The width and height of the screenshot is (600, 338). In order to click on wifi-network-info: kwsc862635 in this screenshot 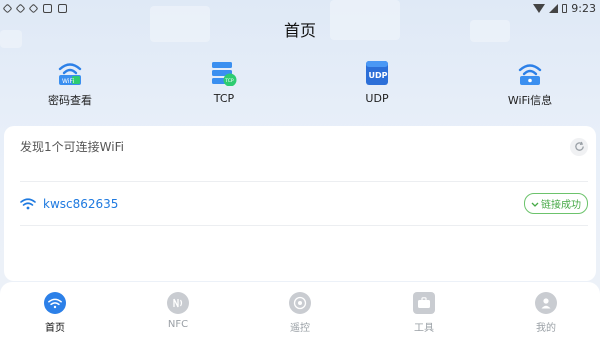, I will do `click(69, 204)`.